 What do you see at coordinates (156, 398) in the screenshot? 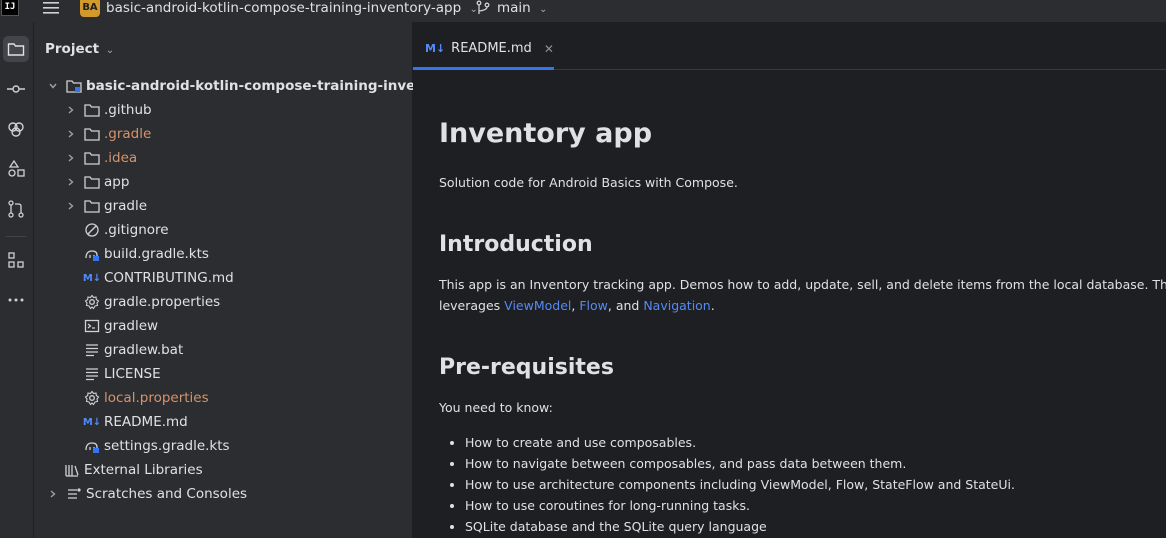
I see `tree-item-label: local.properties` at bounding box center [156, 398].